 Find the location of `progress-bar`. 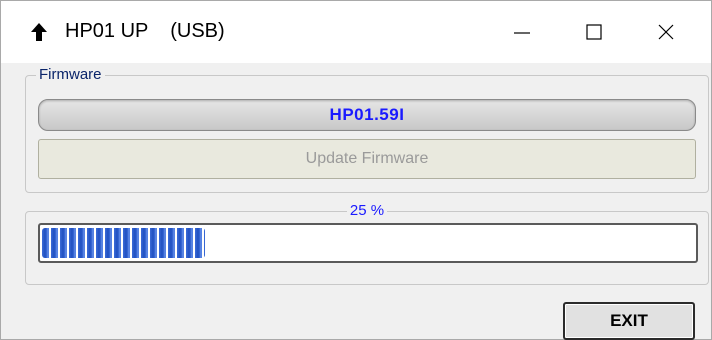

progress-bar is located at coordinates (368, 243).